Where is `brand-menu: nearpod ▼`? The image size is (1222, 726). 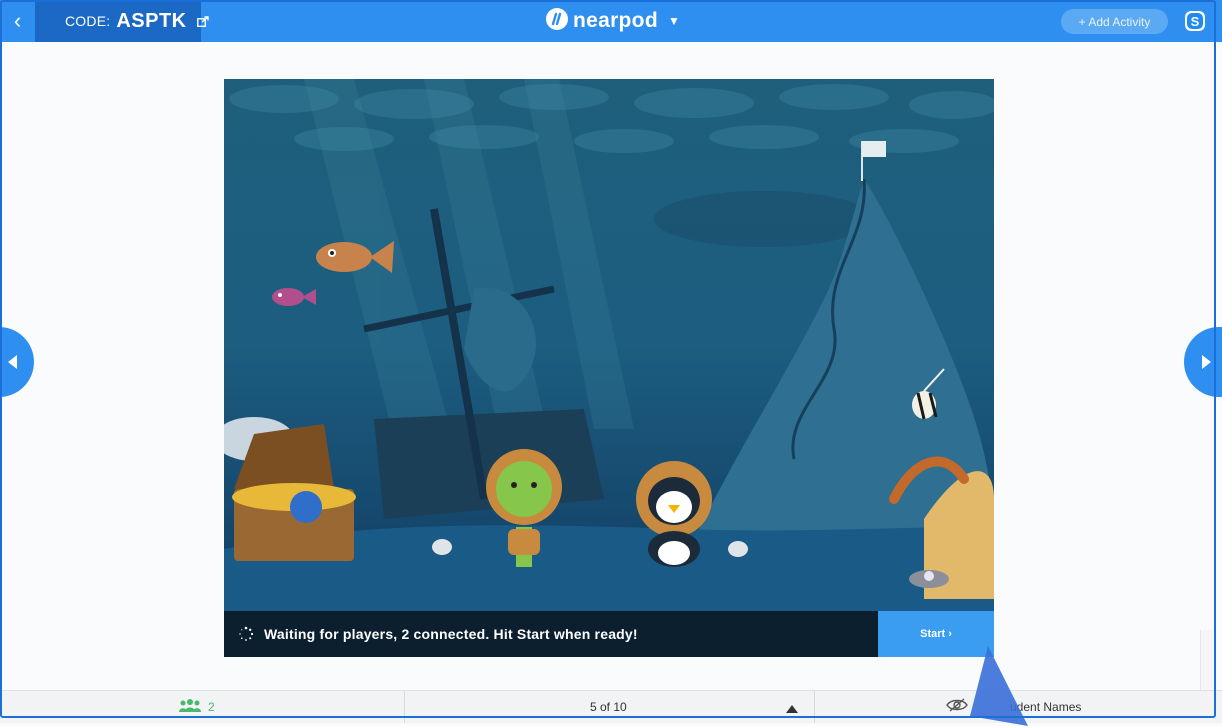 brand-menu: nearpod ▼ is located at coordinates (612, 21).